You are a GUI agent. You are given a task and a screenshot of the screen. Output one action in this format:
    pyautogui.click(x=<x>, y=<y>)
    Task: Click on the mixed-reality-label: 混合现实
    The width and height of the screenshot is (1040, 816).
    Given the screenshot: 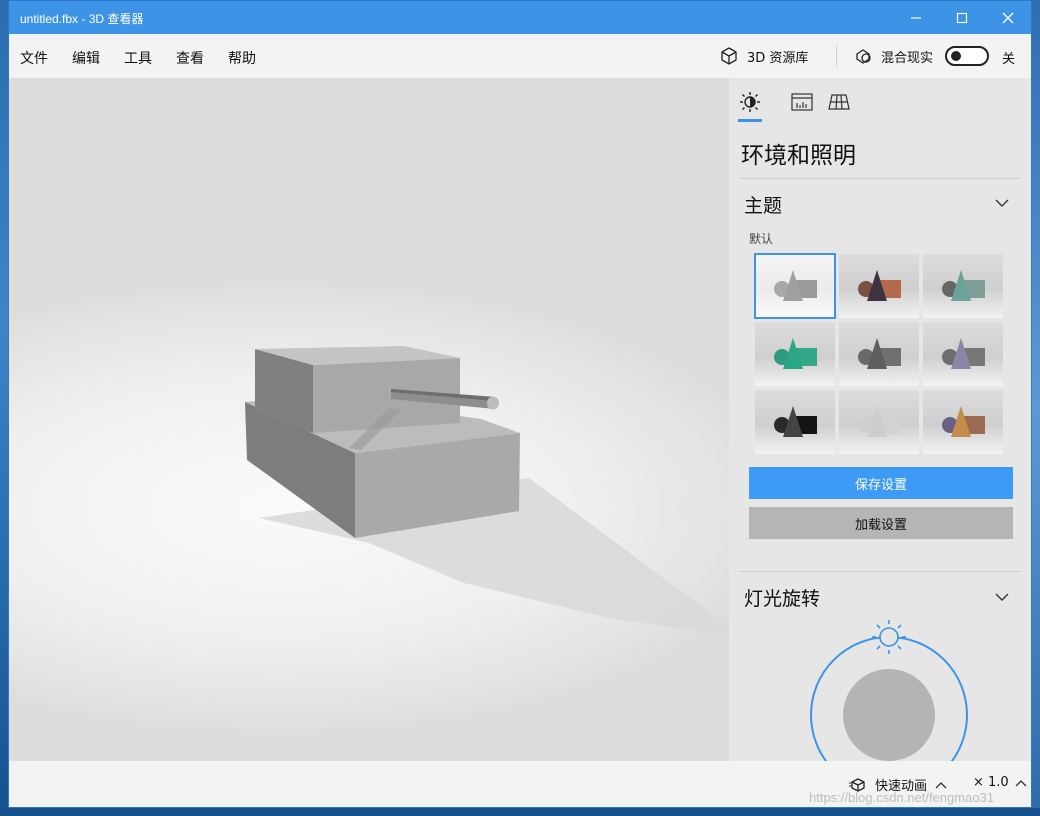 What is the action you would take?
    pyautogui.click(x=907, y=58)
    